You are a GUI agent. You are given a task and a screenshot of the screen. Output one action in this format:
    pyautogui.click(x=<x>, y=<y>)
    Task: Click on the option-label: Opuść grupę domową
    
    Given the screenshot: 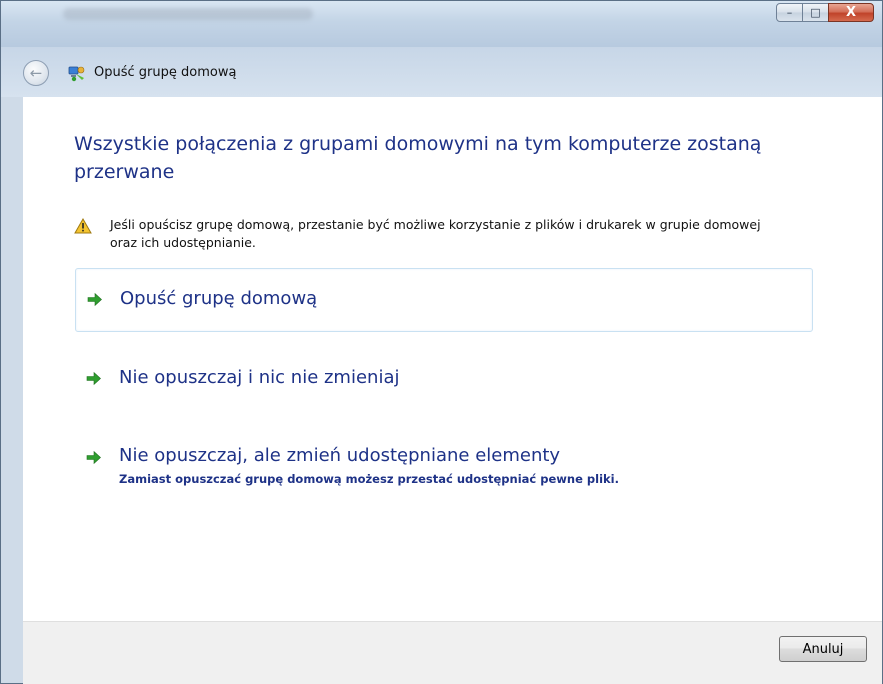 What is the action you would take?
    pyautogui.click(x=219, y=298)
    